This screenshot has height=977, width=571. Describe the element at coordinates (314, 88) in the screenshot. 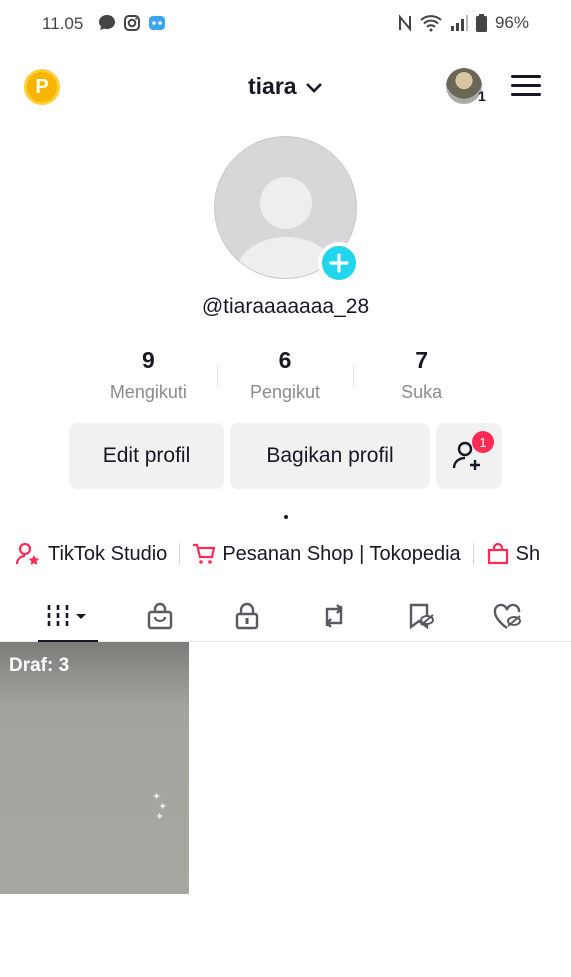

I see `chevron-down-icon` at that location.